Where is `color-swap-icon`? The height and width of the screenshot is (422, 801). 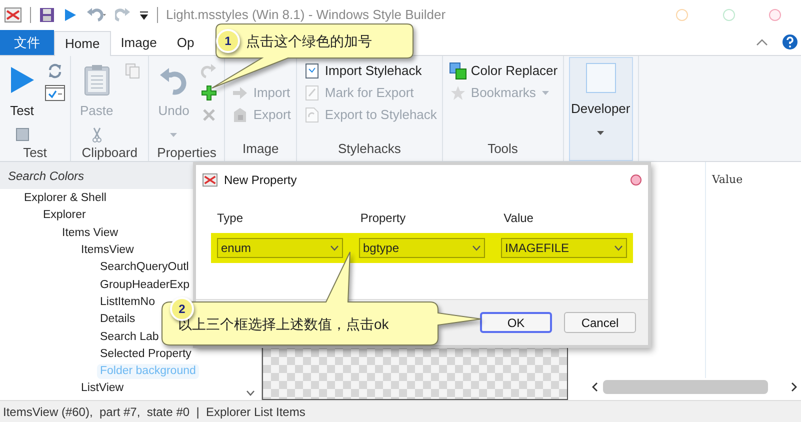
color-swap-icon is located at coordinates (457, 71).